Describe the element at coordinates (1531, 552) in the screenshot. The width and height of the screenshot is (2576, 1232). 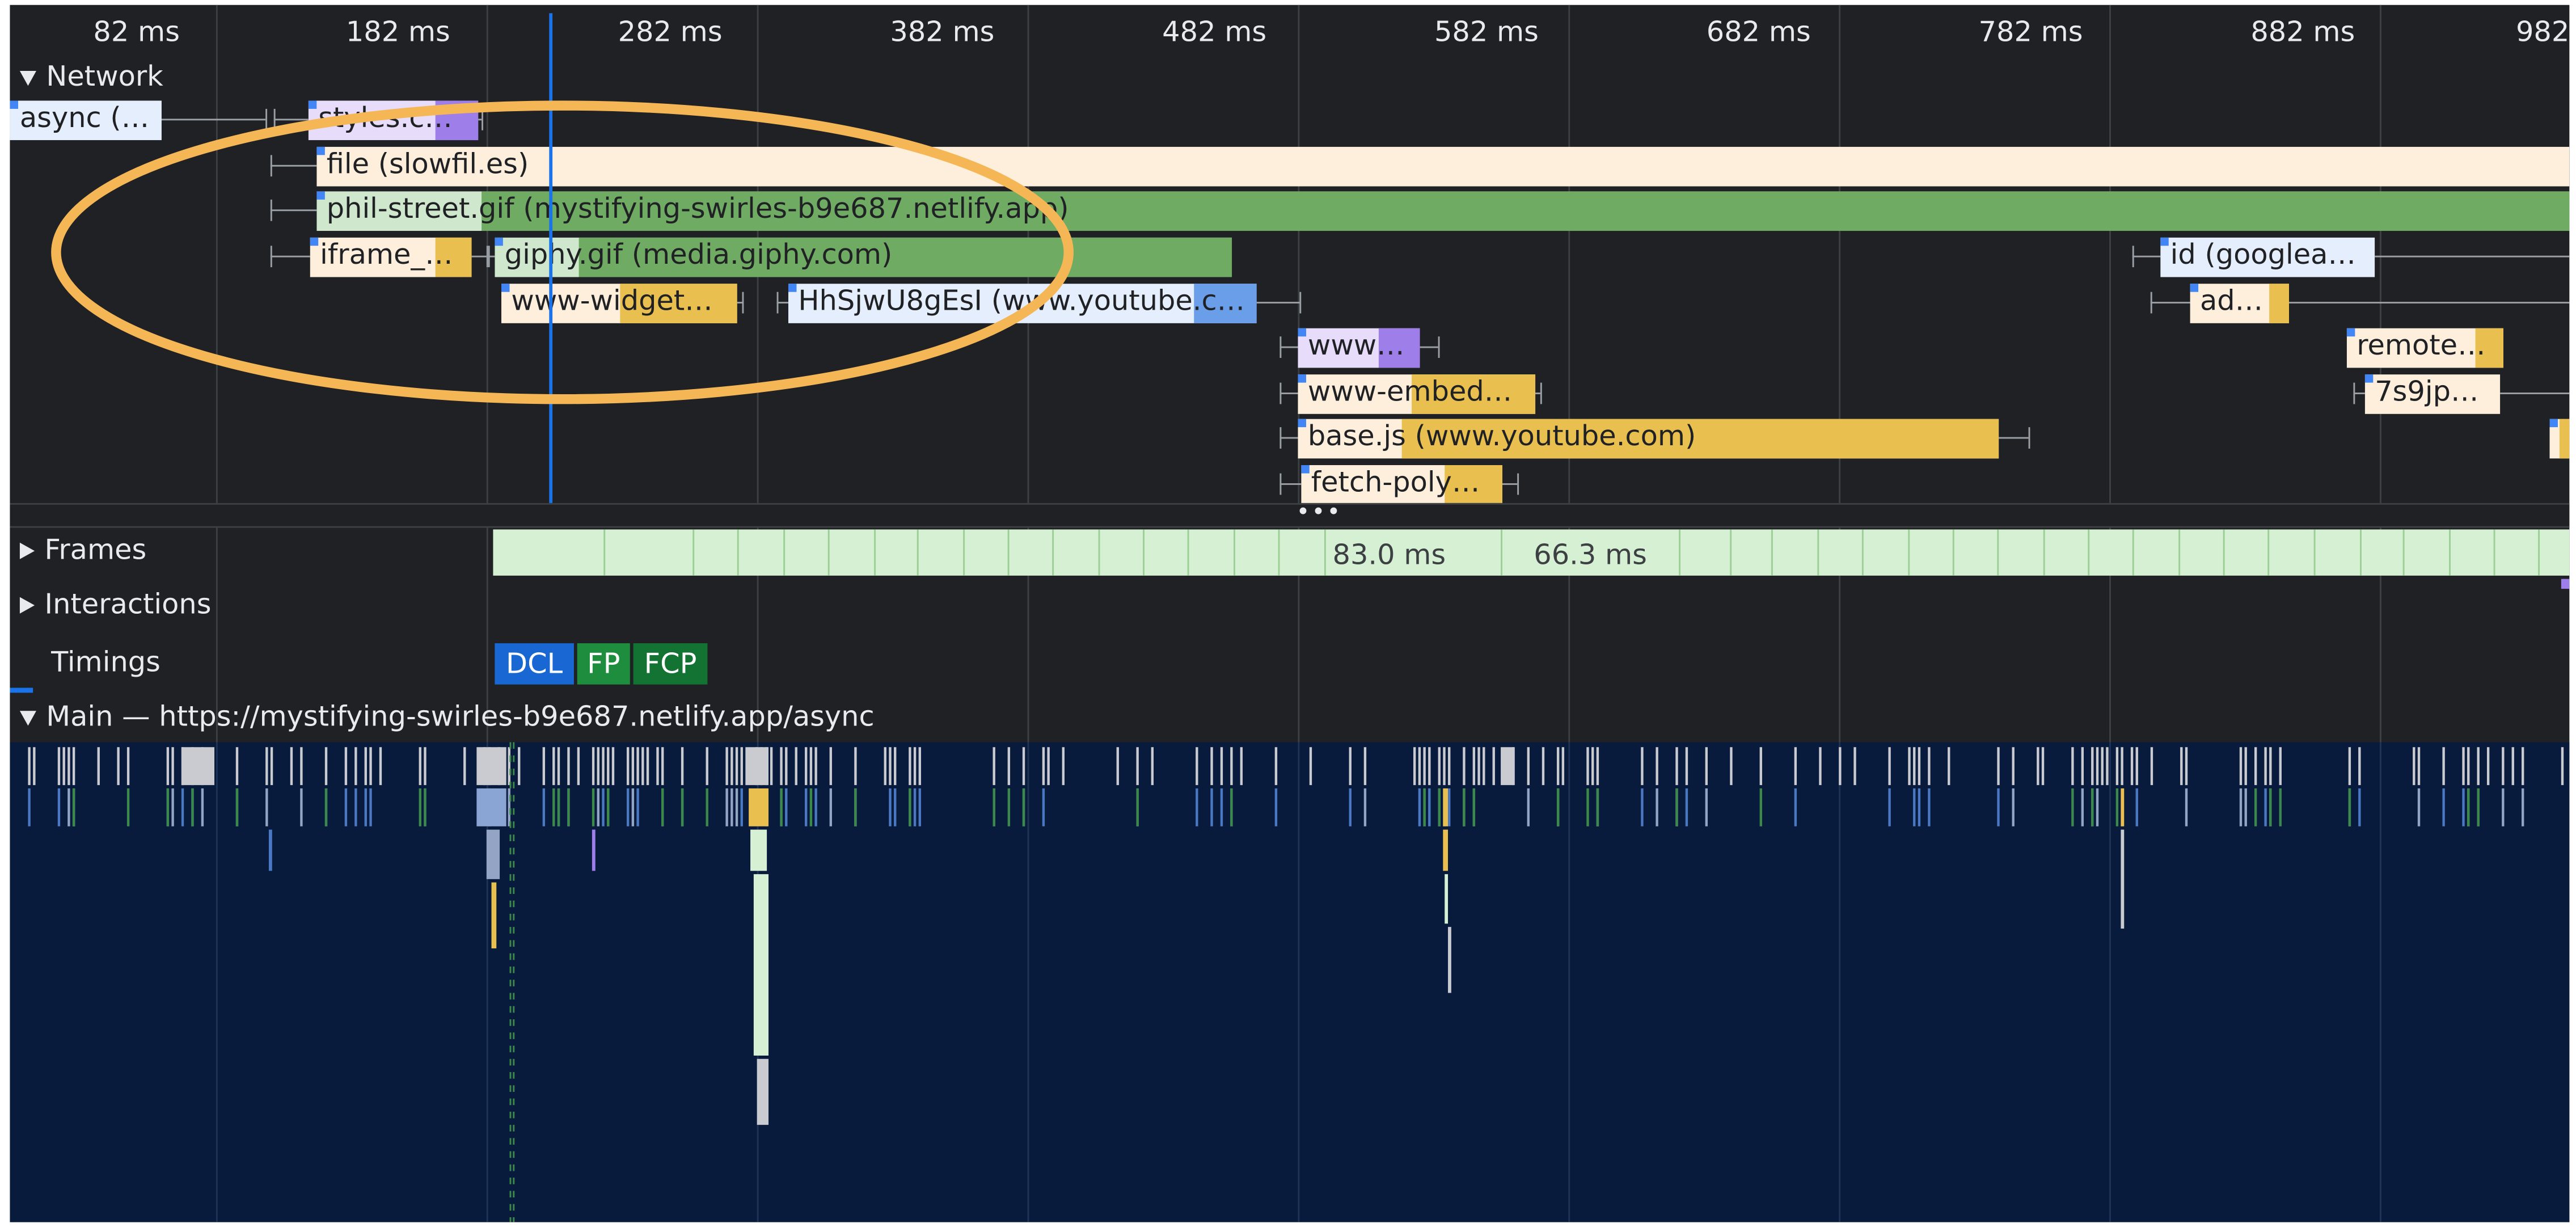
I see `frames-strip` at that location.